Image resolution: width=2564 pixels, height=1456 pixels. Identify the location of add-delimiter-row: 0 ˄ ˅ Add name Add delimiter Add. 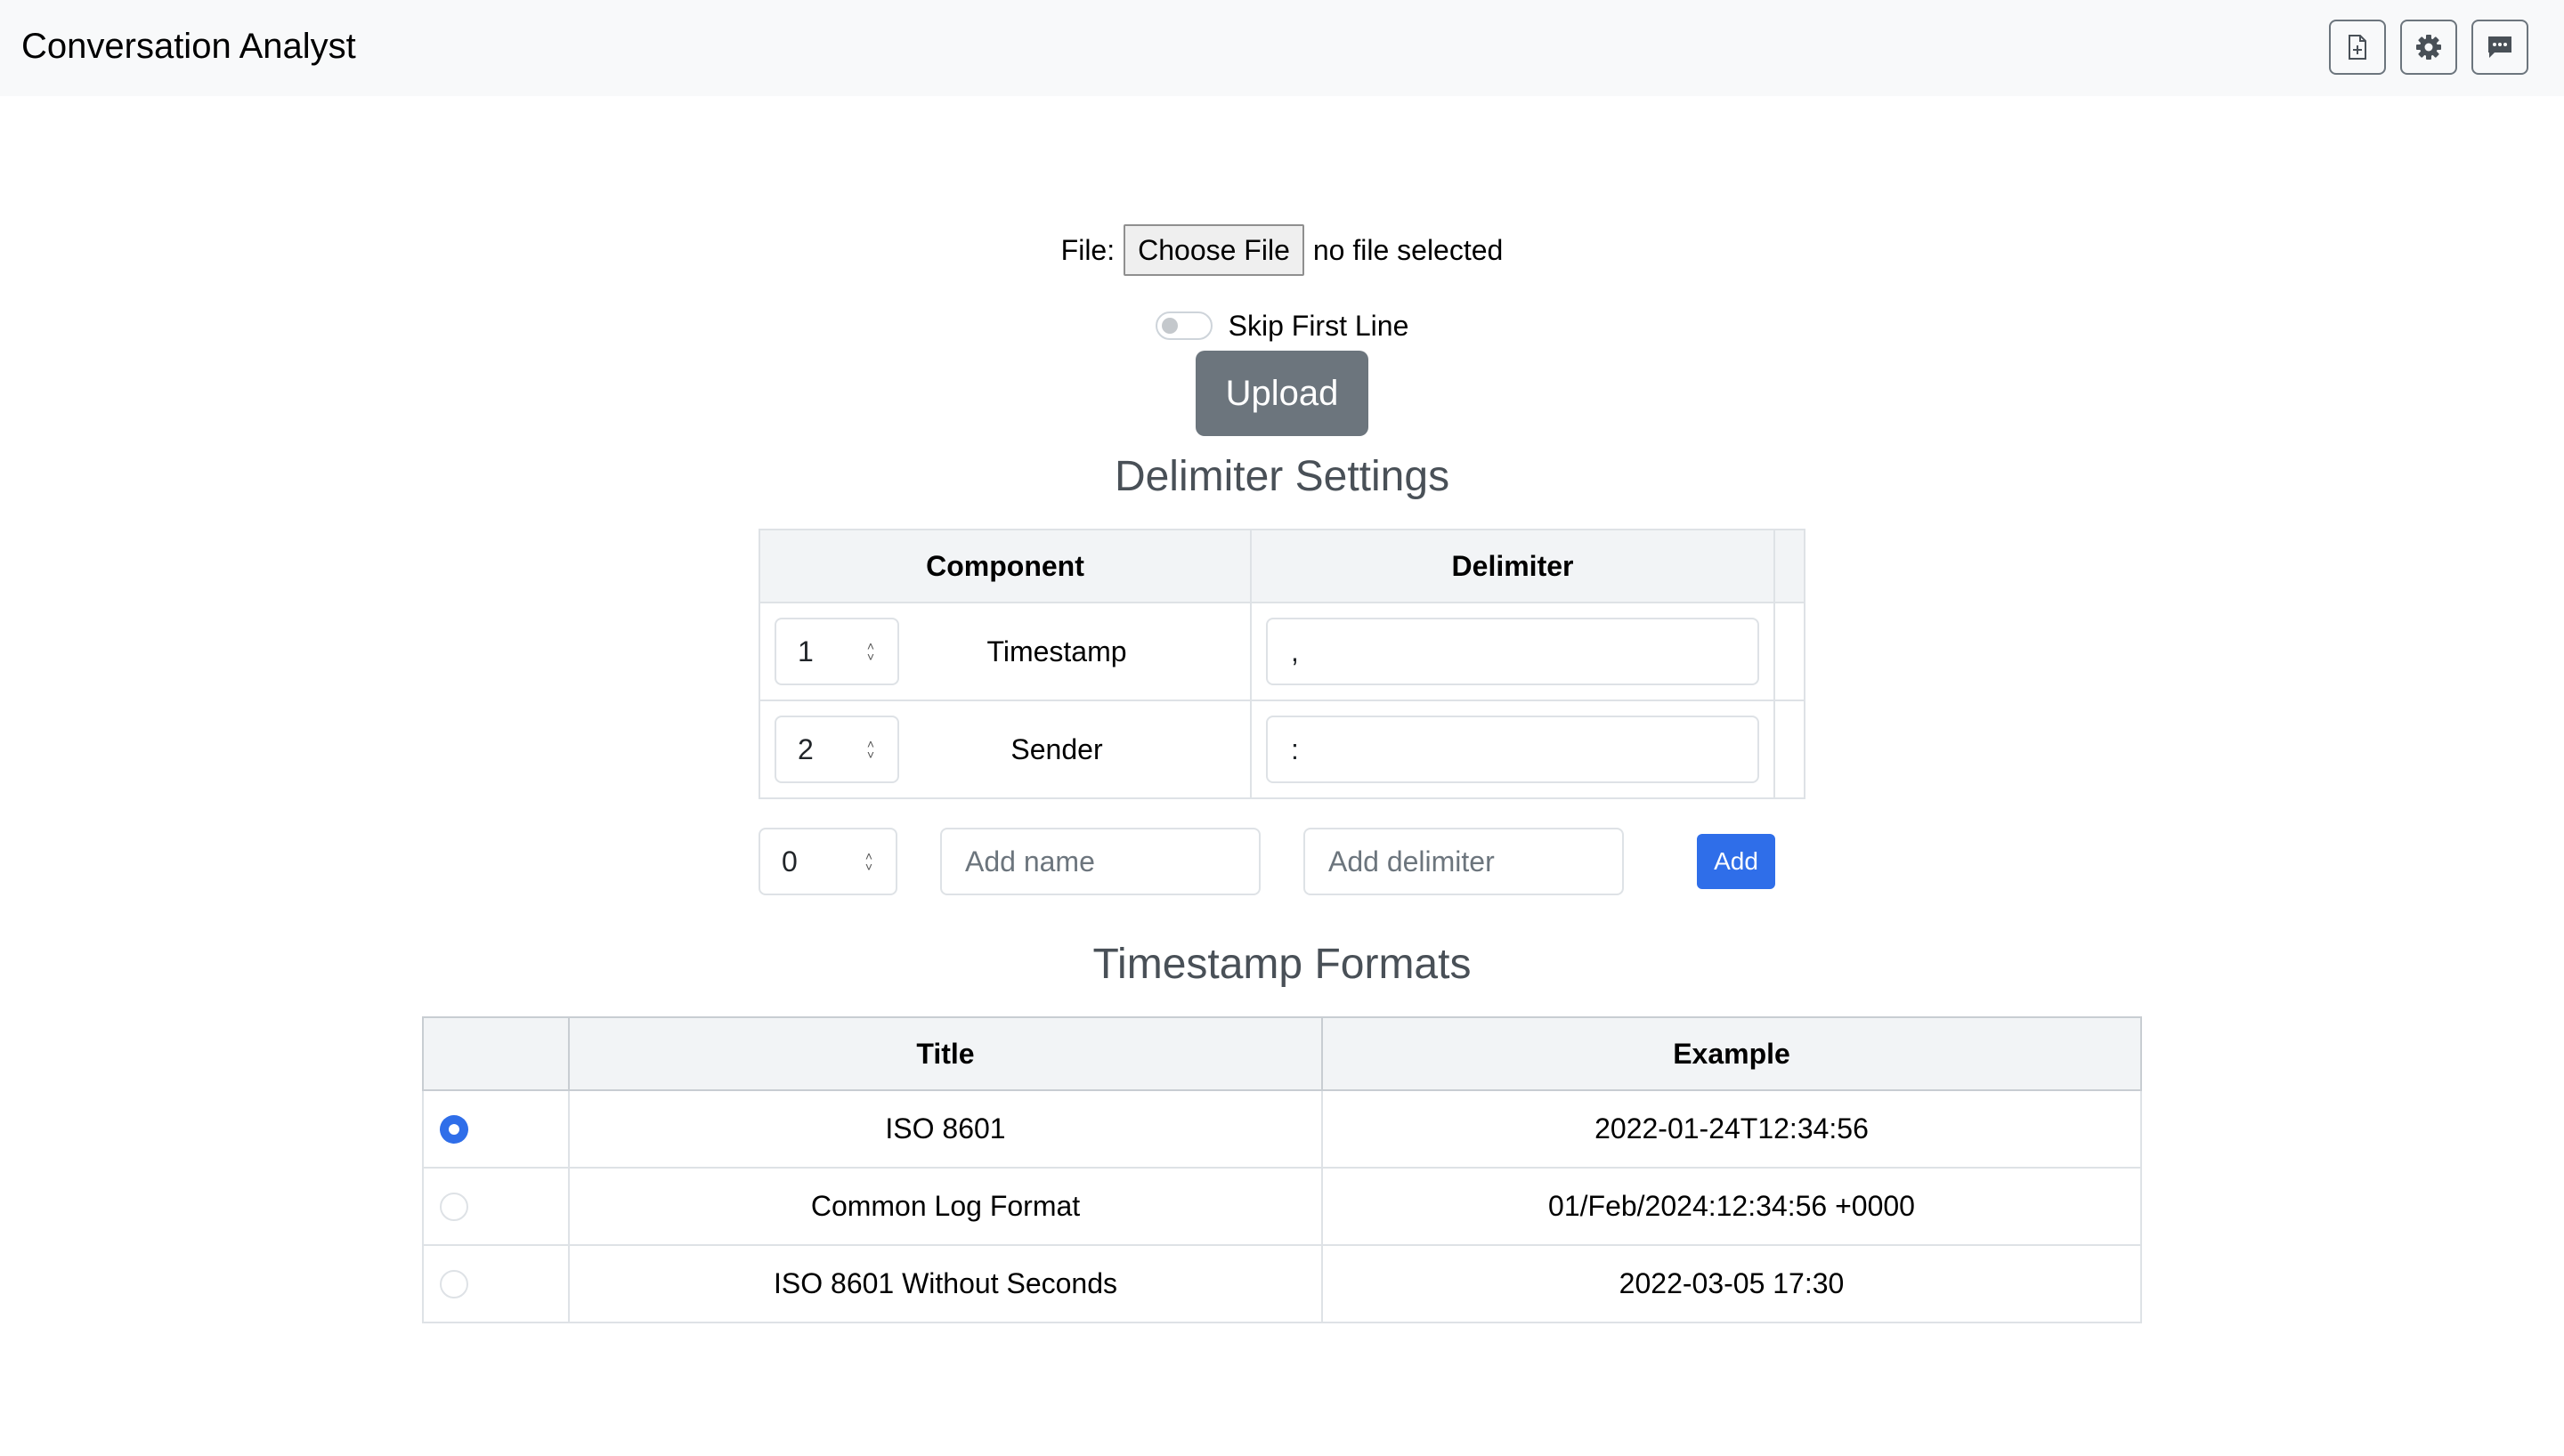
(1282, 861).